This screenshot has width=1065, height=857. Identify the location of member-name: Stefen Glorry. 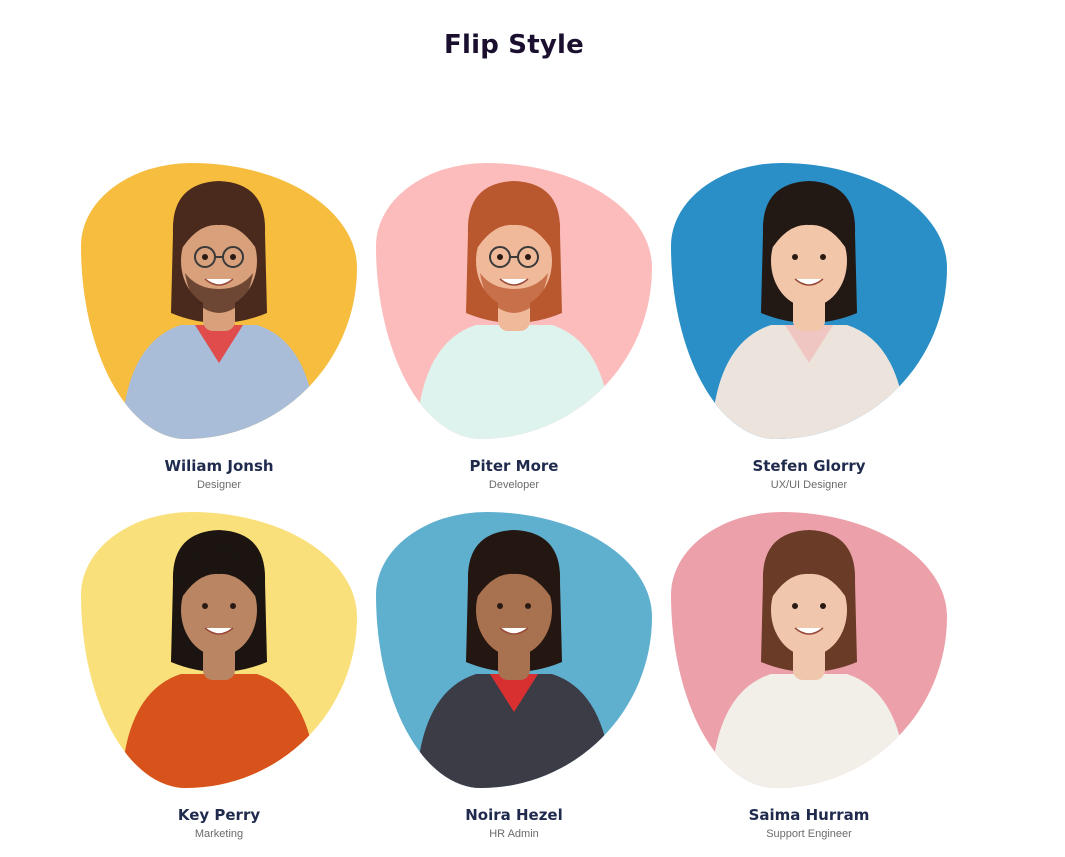
(809, 466).